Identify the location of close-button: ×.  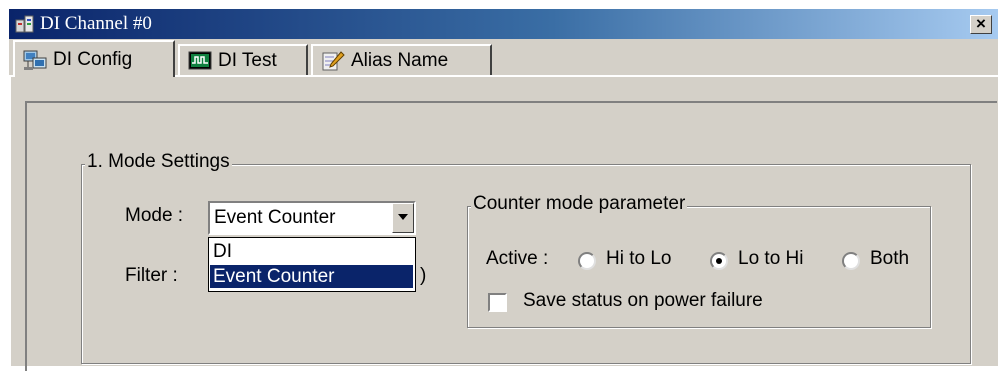
(981, 24).